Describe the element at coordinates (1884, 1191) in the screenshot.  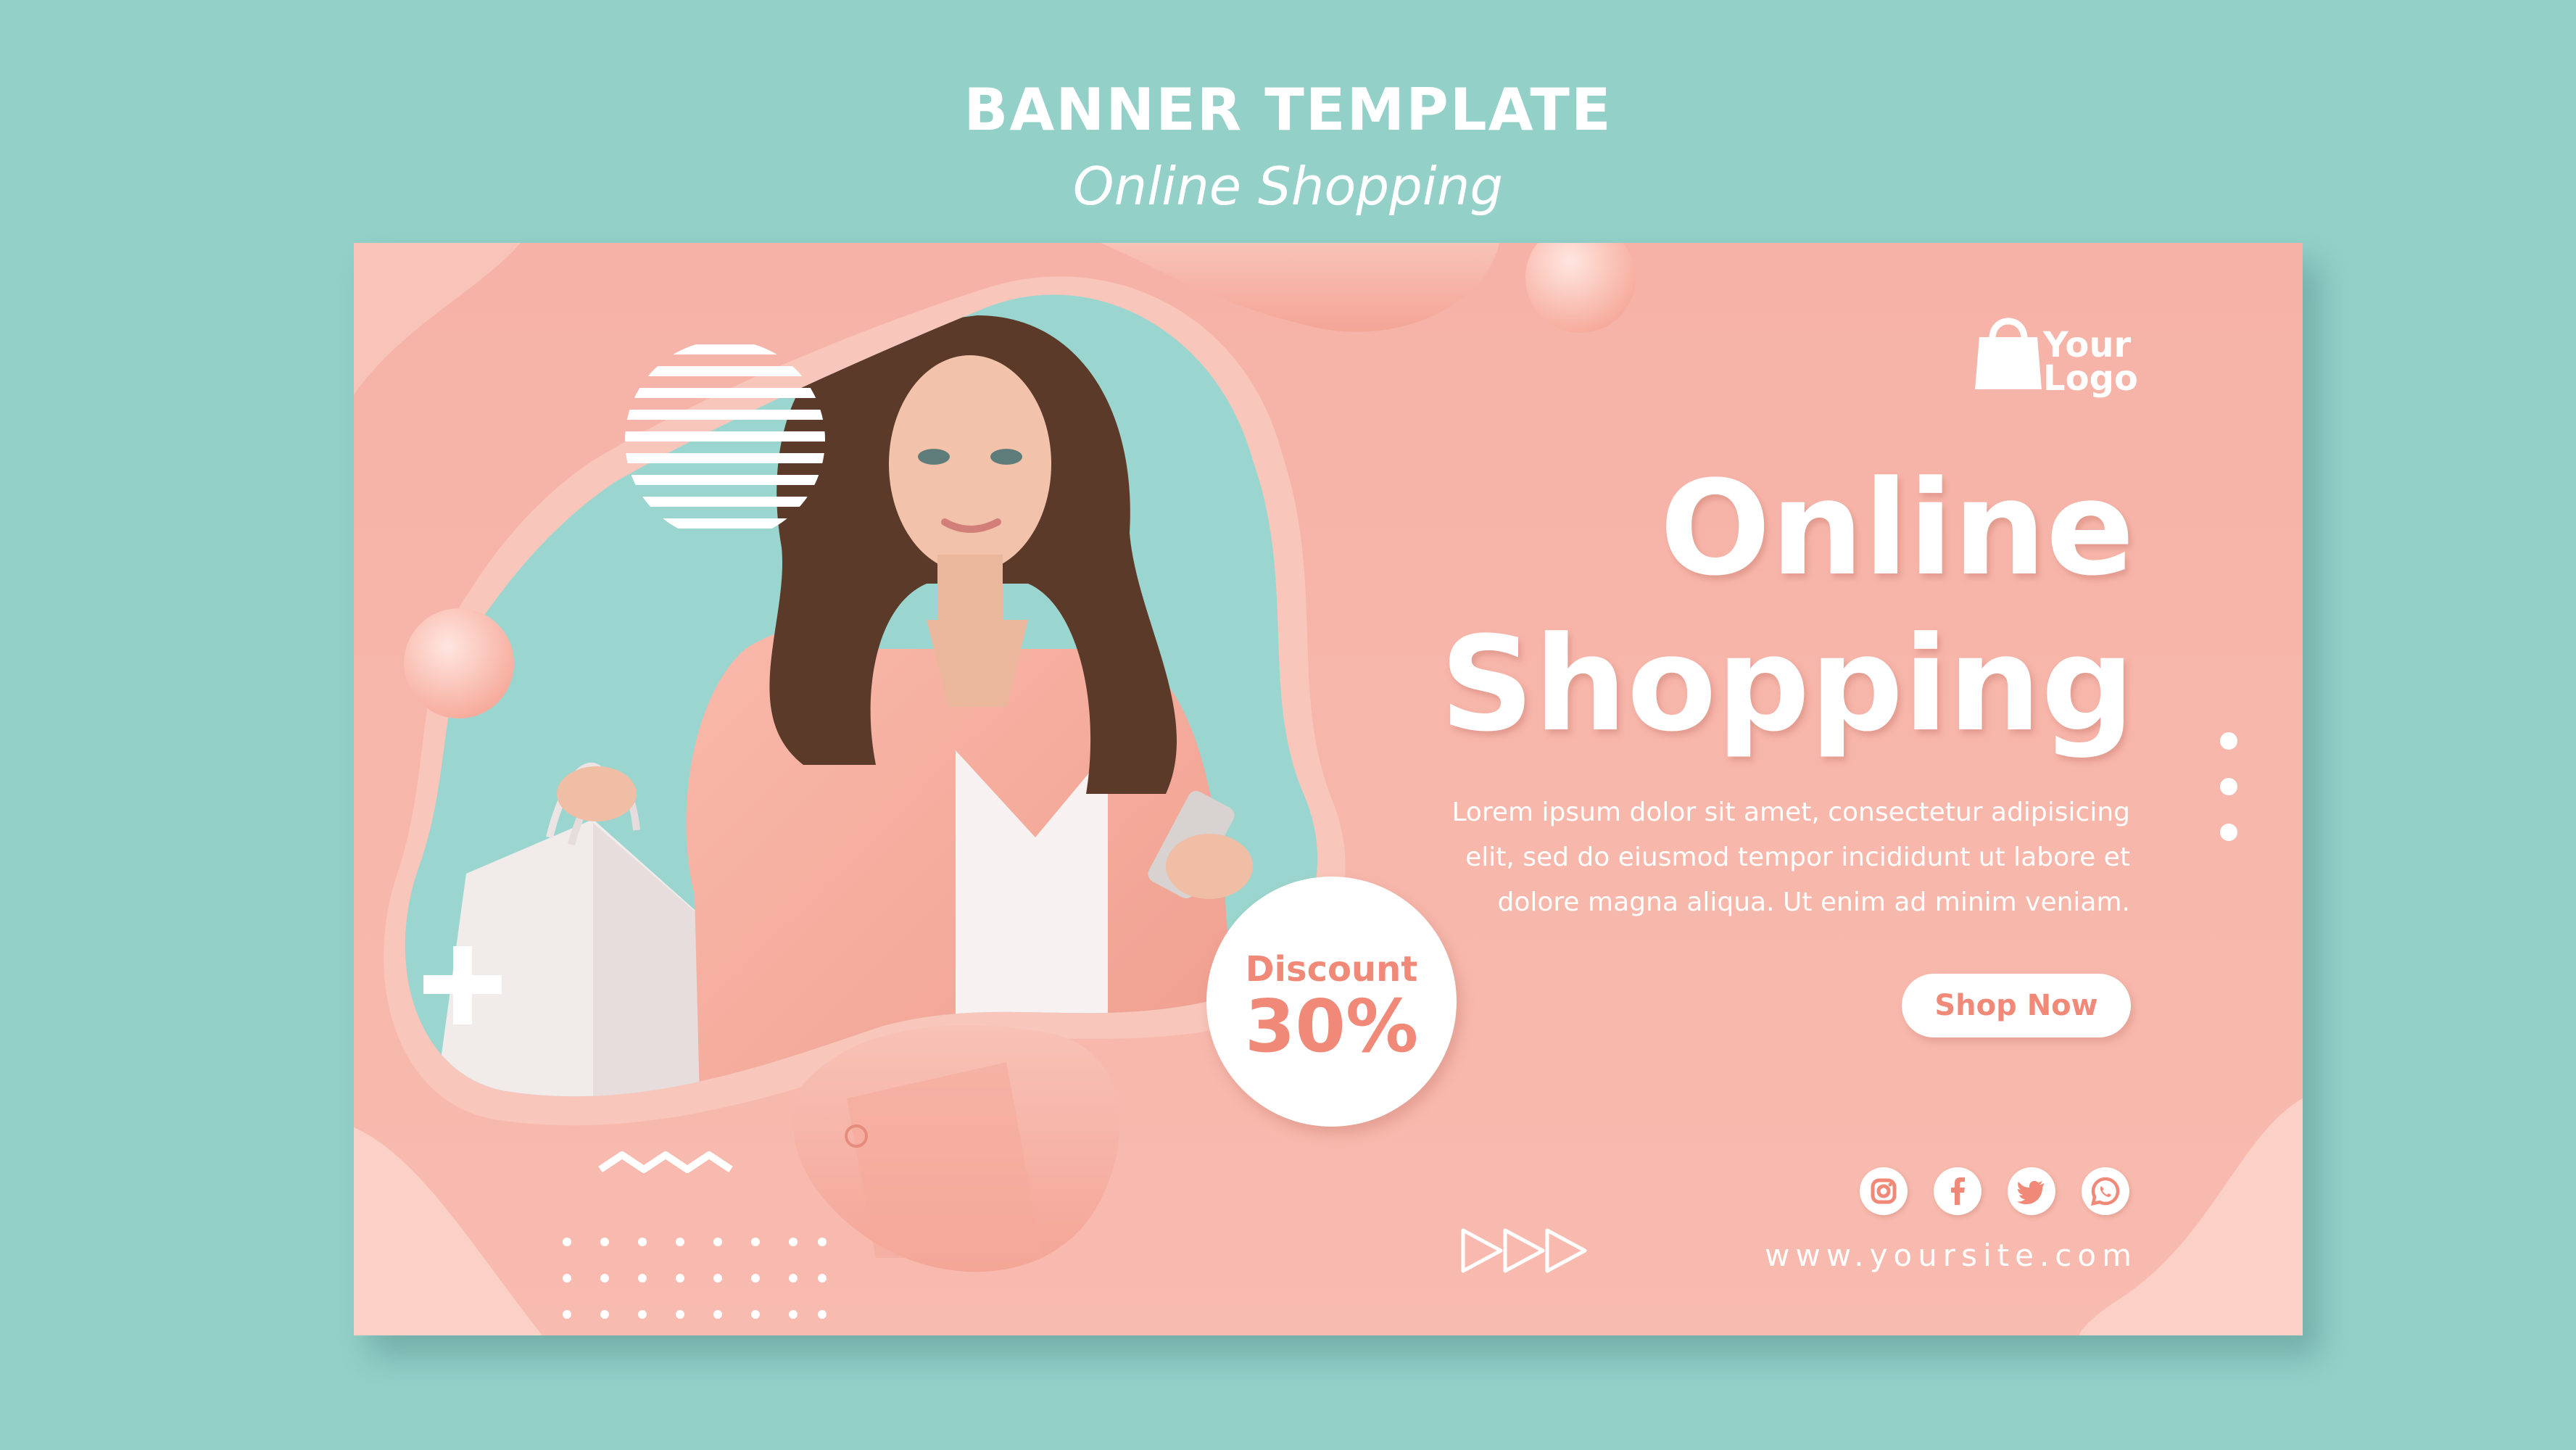
I see `instagram-icon` at that location.